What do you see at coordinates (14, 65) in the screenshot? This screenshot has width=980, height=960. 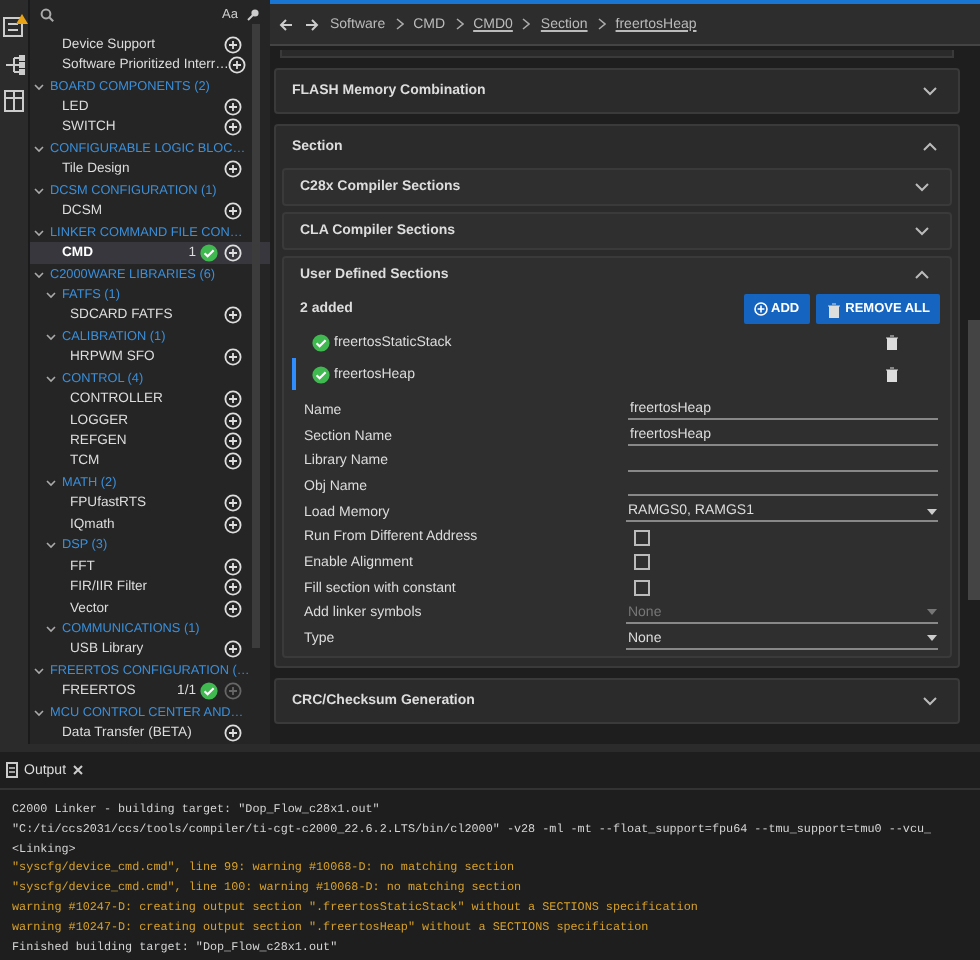 I see `hierarchy-icon` at bounding box center [14, 65].